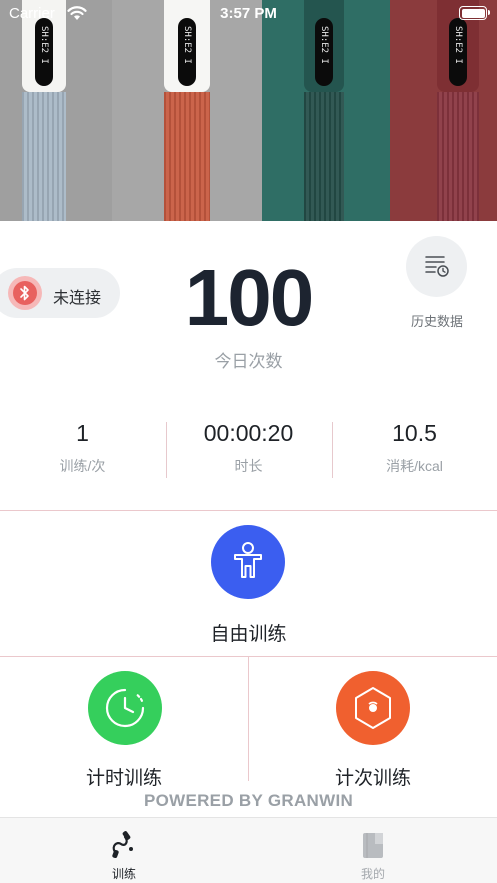 The height and width of the screenshot is (883, 497). Describe the element at coordinates (248, 433) in the screenshot. I see `metric-value: 00:00:20` at that location.